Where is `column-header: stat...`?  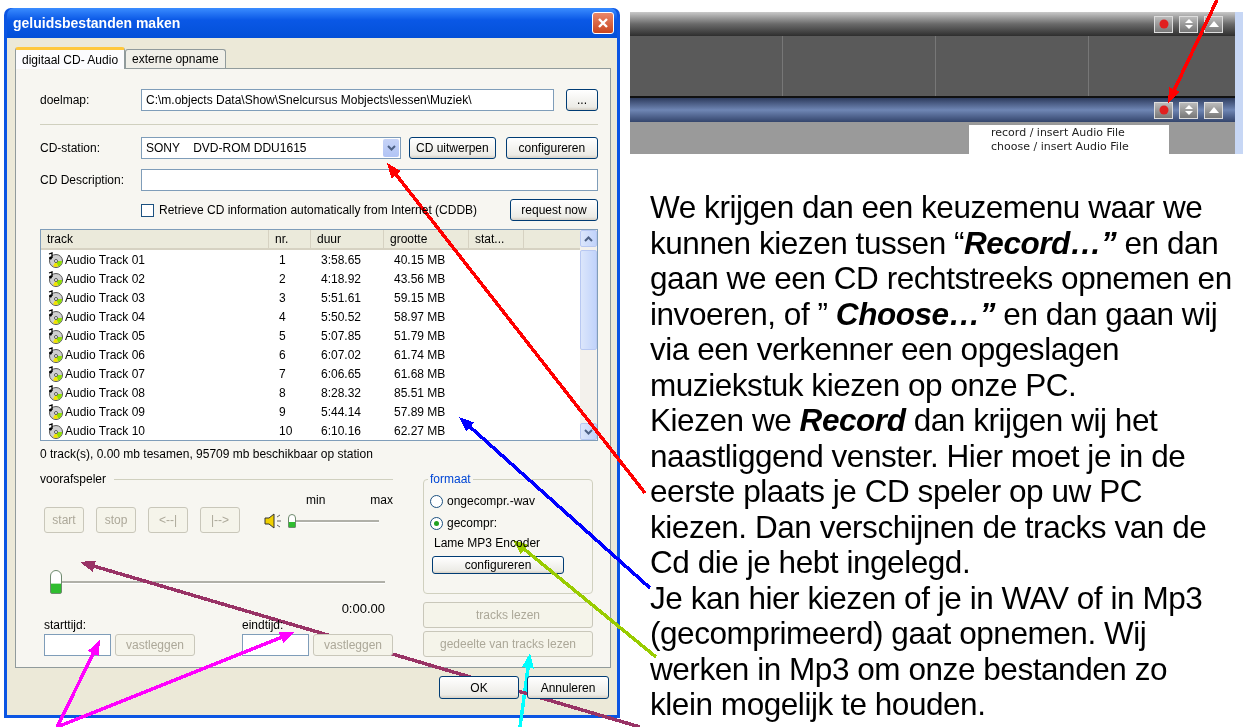 column-header: stat... is located at coordinates (496, 240).